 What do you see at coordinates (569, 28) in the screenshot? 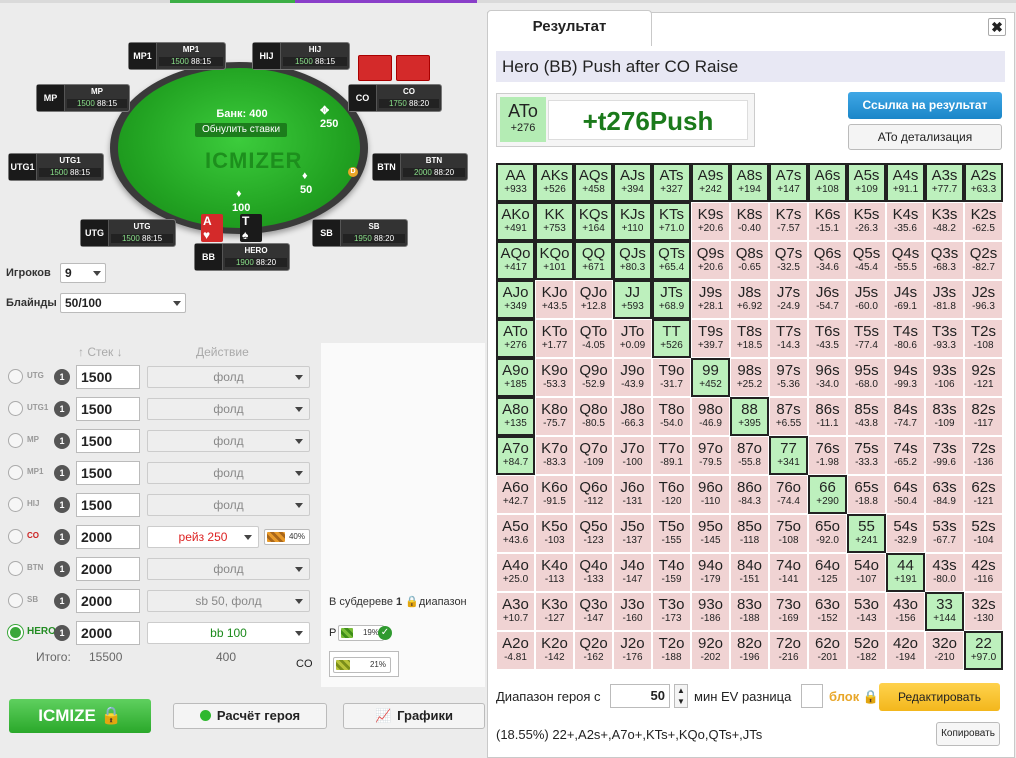
I see `result-tab: Результат` at bounding box center [569, 28].